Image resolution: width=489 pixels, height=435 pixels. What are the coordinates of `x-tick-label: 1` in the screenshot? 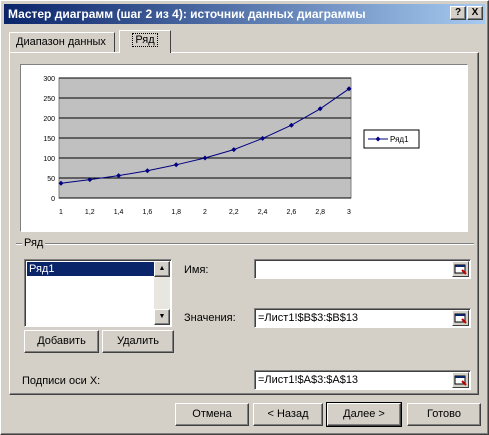 It's located at (61, 212).